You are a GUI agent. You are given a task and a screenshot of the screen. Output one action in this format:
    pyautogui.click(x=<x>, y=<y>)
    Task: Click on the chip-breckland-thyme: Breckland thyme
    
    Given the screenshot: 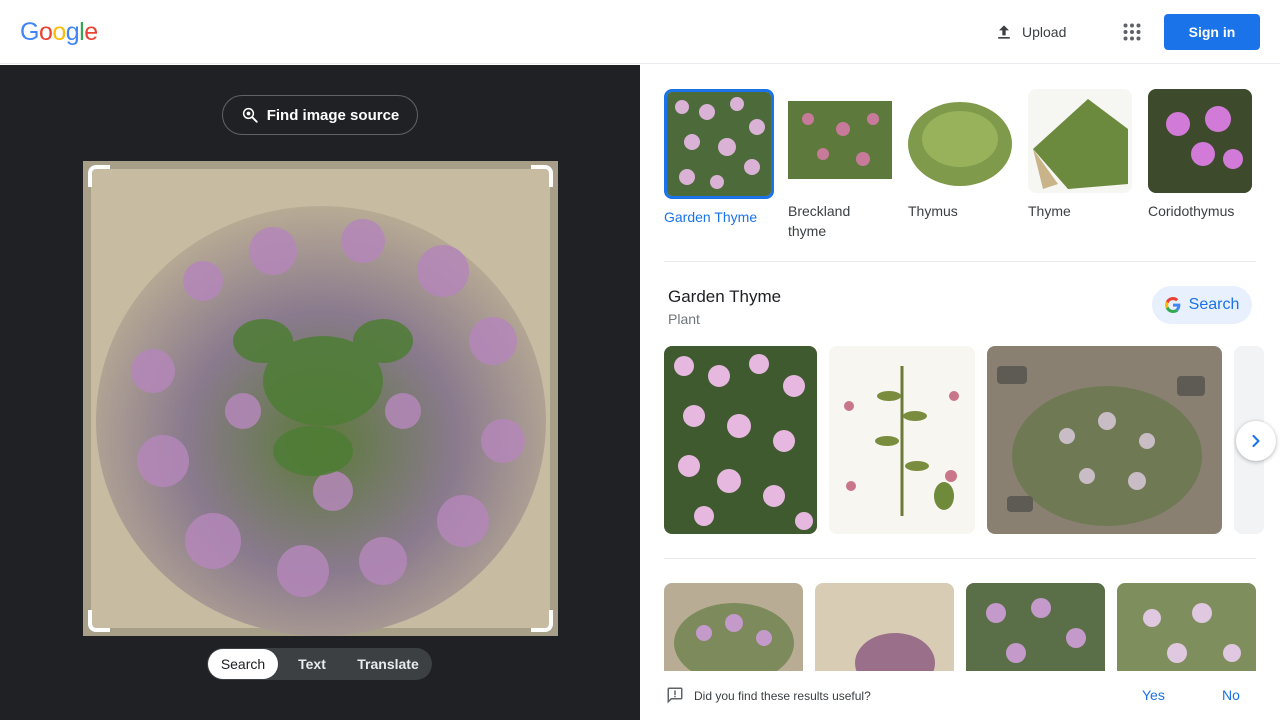 What is the action you would take?
    pyautogui.click(x=843, y=165)
    